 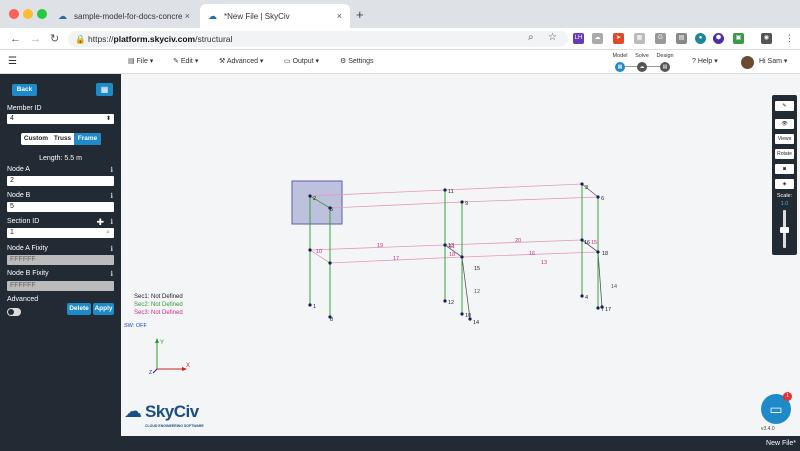 I want to click on member-labels: 20 16 13 19 17 11 18 10 15 14 12, so click(x=466, y=266).